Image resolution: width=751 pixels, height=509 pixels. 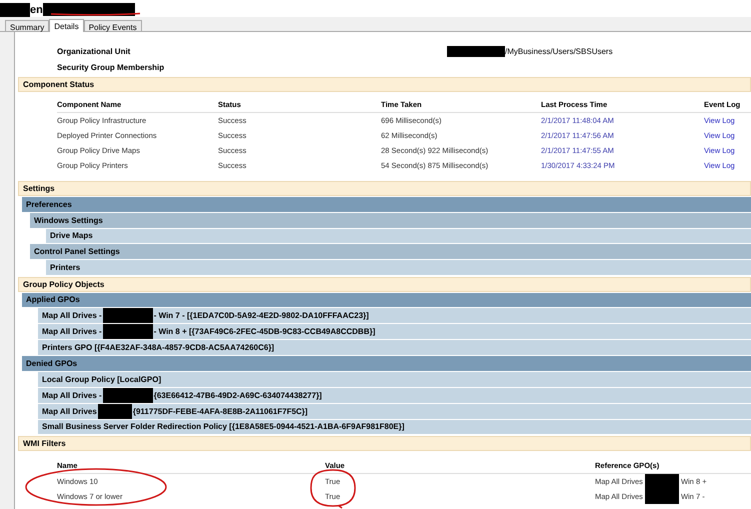 What do you see at coordinates (66, 25) in the screenshot?
I see `tab: Details` at bounding box center [66, 25].